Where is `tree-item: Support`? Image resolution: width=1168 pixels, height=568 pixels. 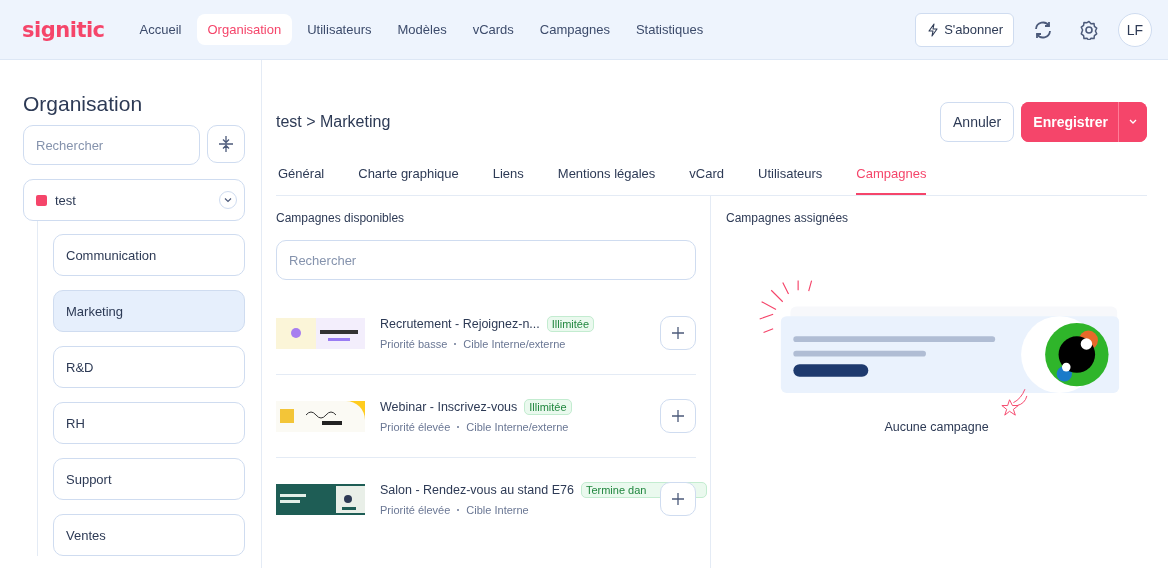 tree-item: Support is located at coordinates (149, 479).